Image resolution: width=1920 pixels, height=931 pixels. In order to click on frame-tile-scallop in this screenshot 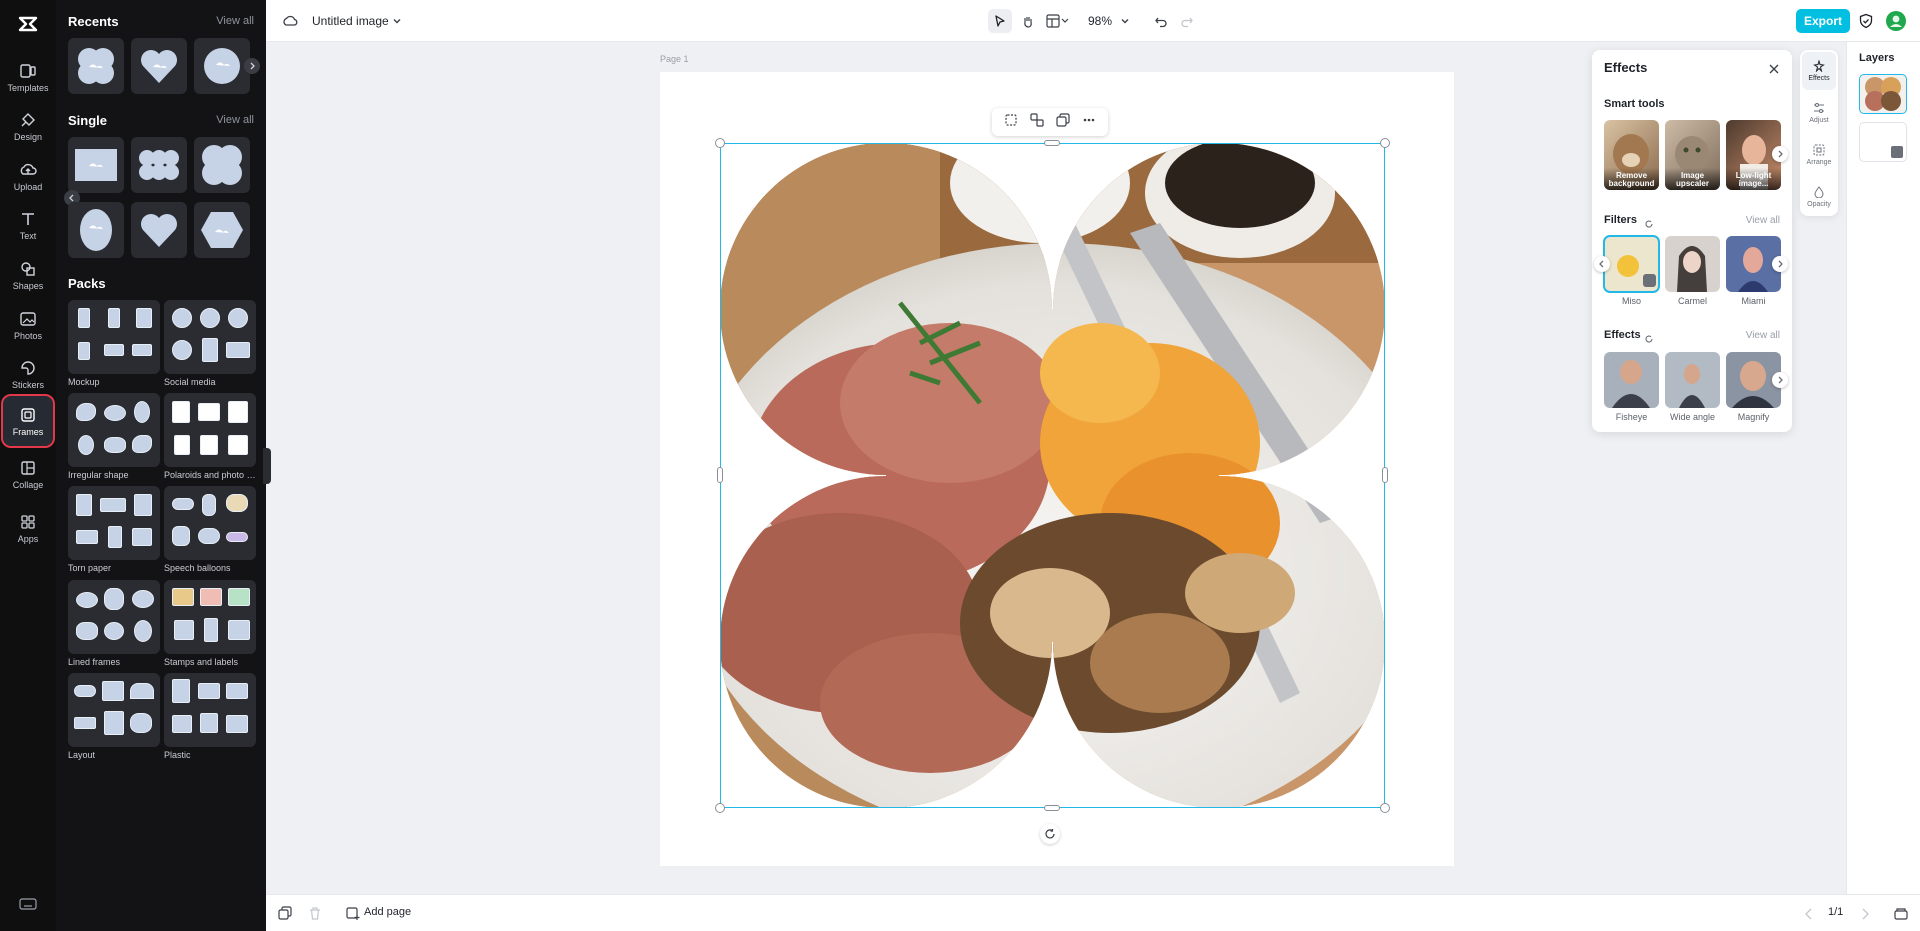, I will do `click(159, 165)`.